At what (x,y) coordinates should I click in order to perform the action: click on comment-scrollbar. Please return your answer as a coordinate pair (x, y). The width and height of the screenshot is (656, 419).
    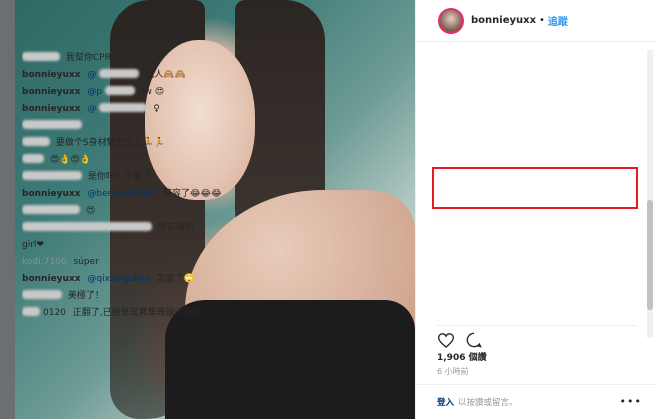
    Looking at the image, I should click on (650, 194).